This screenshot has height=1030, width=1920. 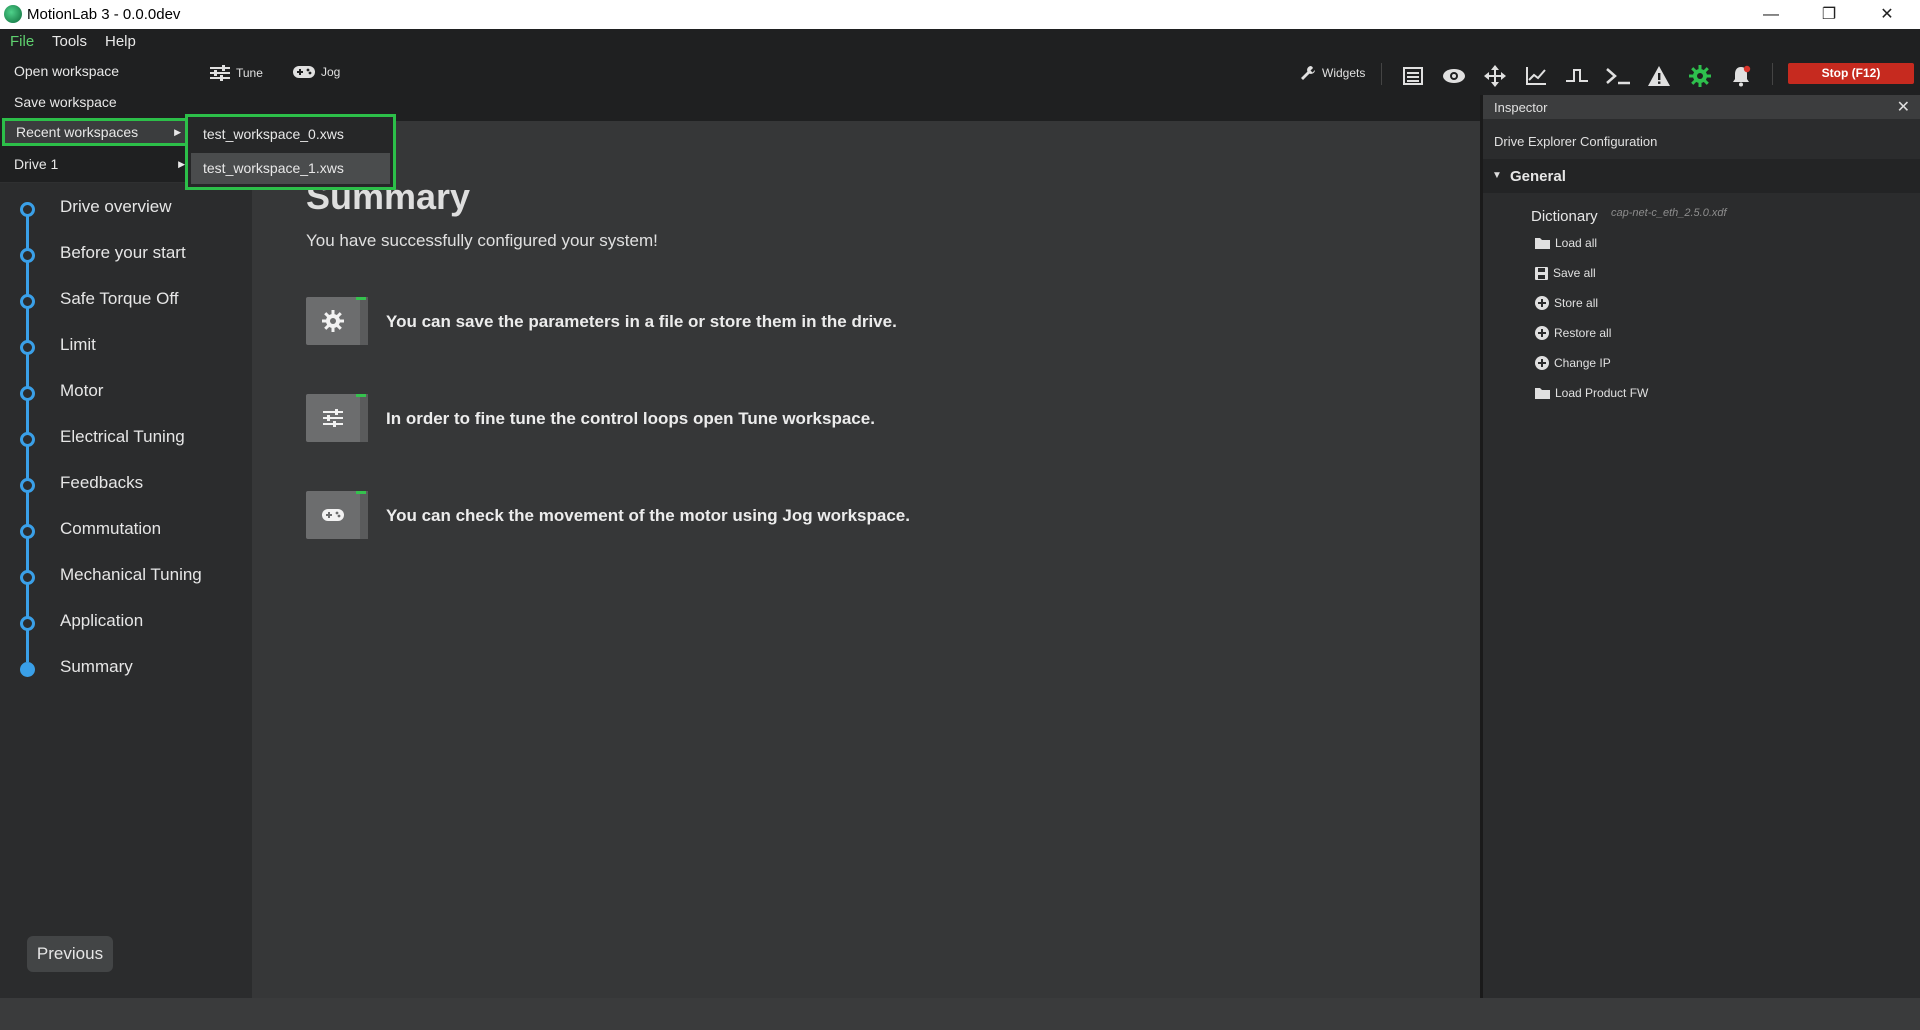 I want to click on step-drive-overview: Drive overview, so click(x=126, y=209).